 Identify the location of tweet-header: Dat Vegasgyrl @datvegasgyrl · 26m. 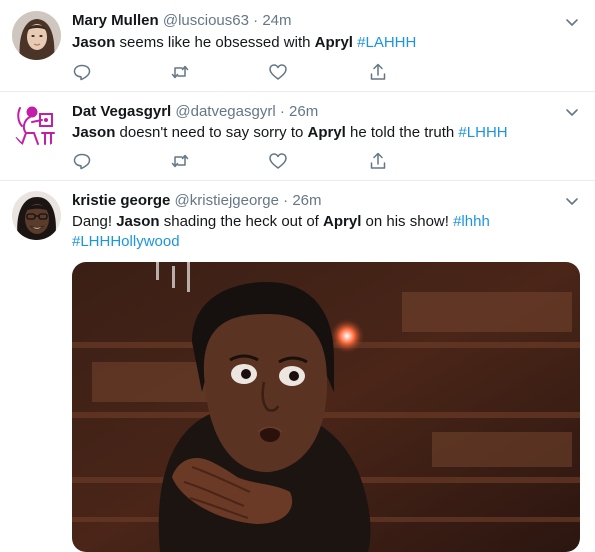
(195, 112).